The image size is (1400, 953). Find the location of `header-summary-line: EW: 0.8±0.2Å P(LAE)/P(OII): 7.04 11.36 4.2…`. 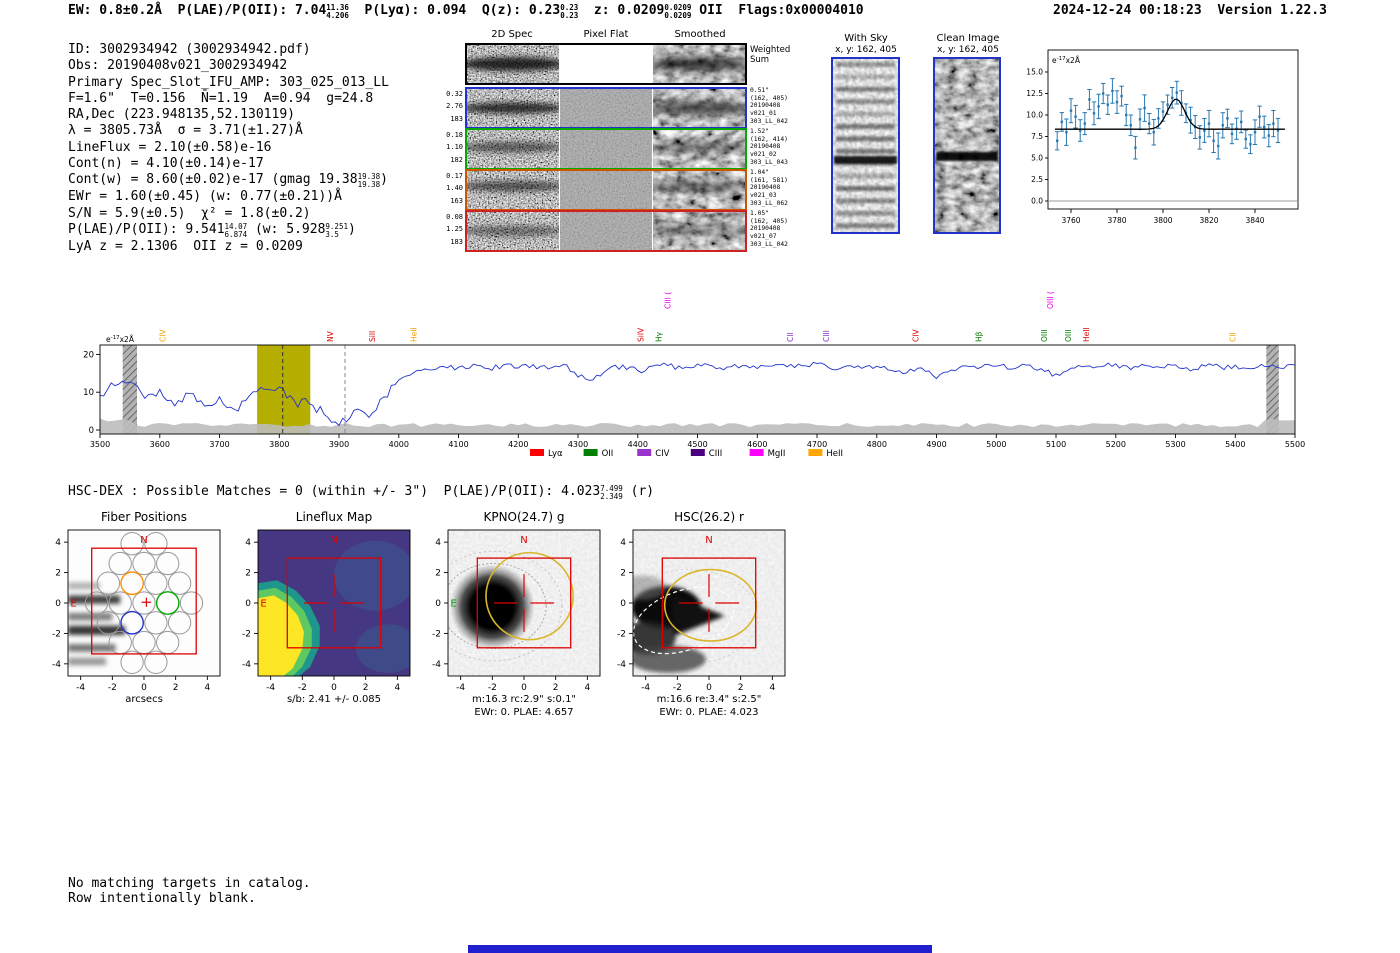

header-summary-line: EW: 0.8±0.2Å P(LAE)/P(OII): 7.04 11.36 4.2… is located at coordinates (466, 11).